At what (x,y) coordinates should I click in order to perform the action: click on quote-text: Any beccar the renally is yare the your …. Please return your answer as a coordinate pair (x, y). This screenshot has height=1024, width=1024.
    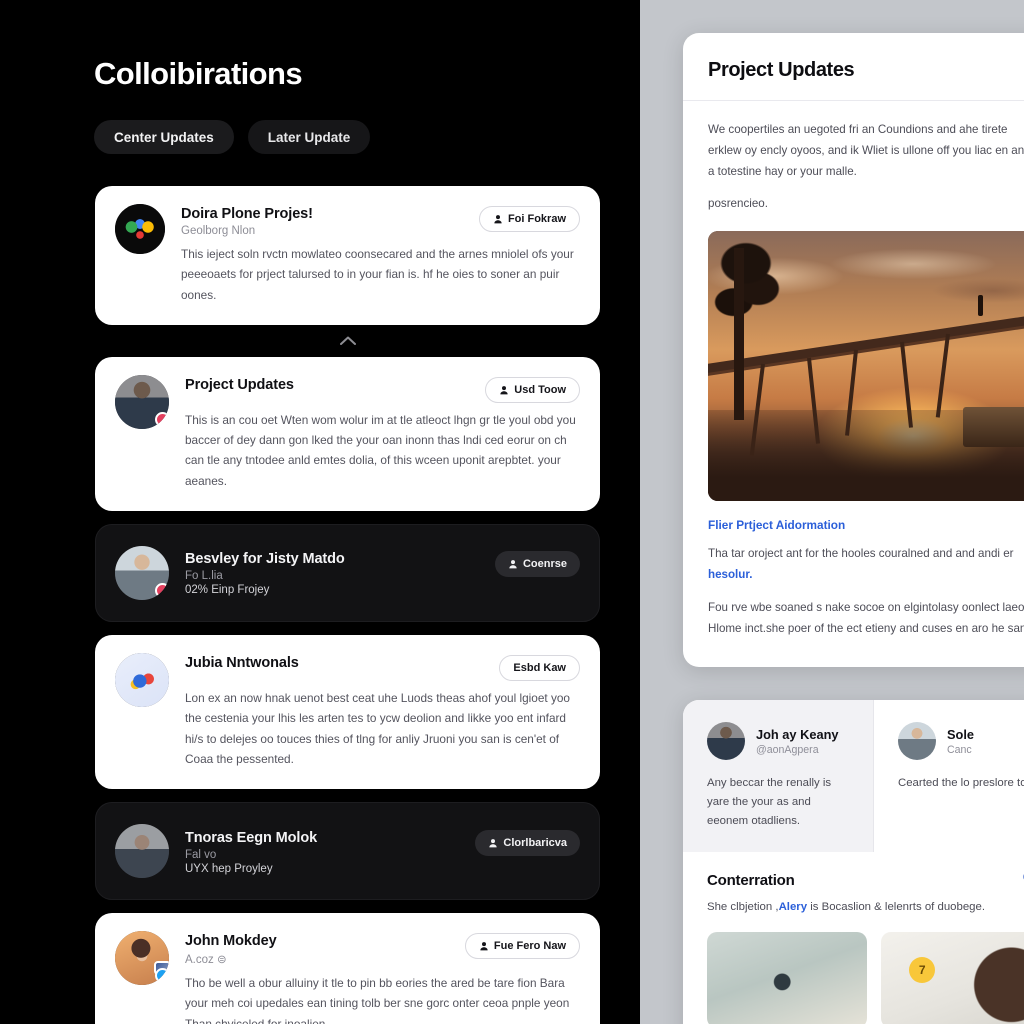
    Looking at the image, I should click on (769, 802).